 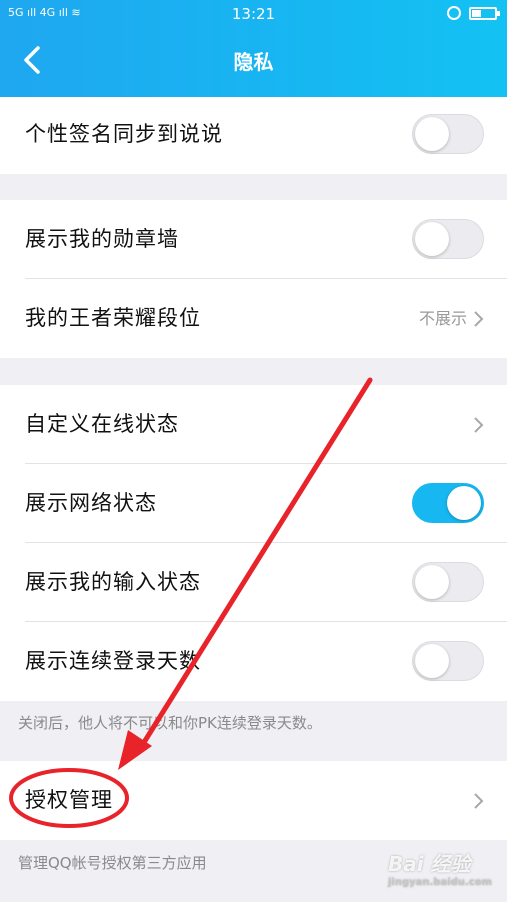 What do you see at coordinates (440, 870) in the screenshot?
I see `baidu-watermark: Bai 经验 jingyan.baidu.com` at bounding box center [440, 870].